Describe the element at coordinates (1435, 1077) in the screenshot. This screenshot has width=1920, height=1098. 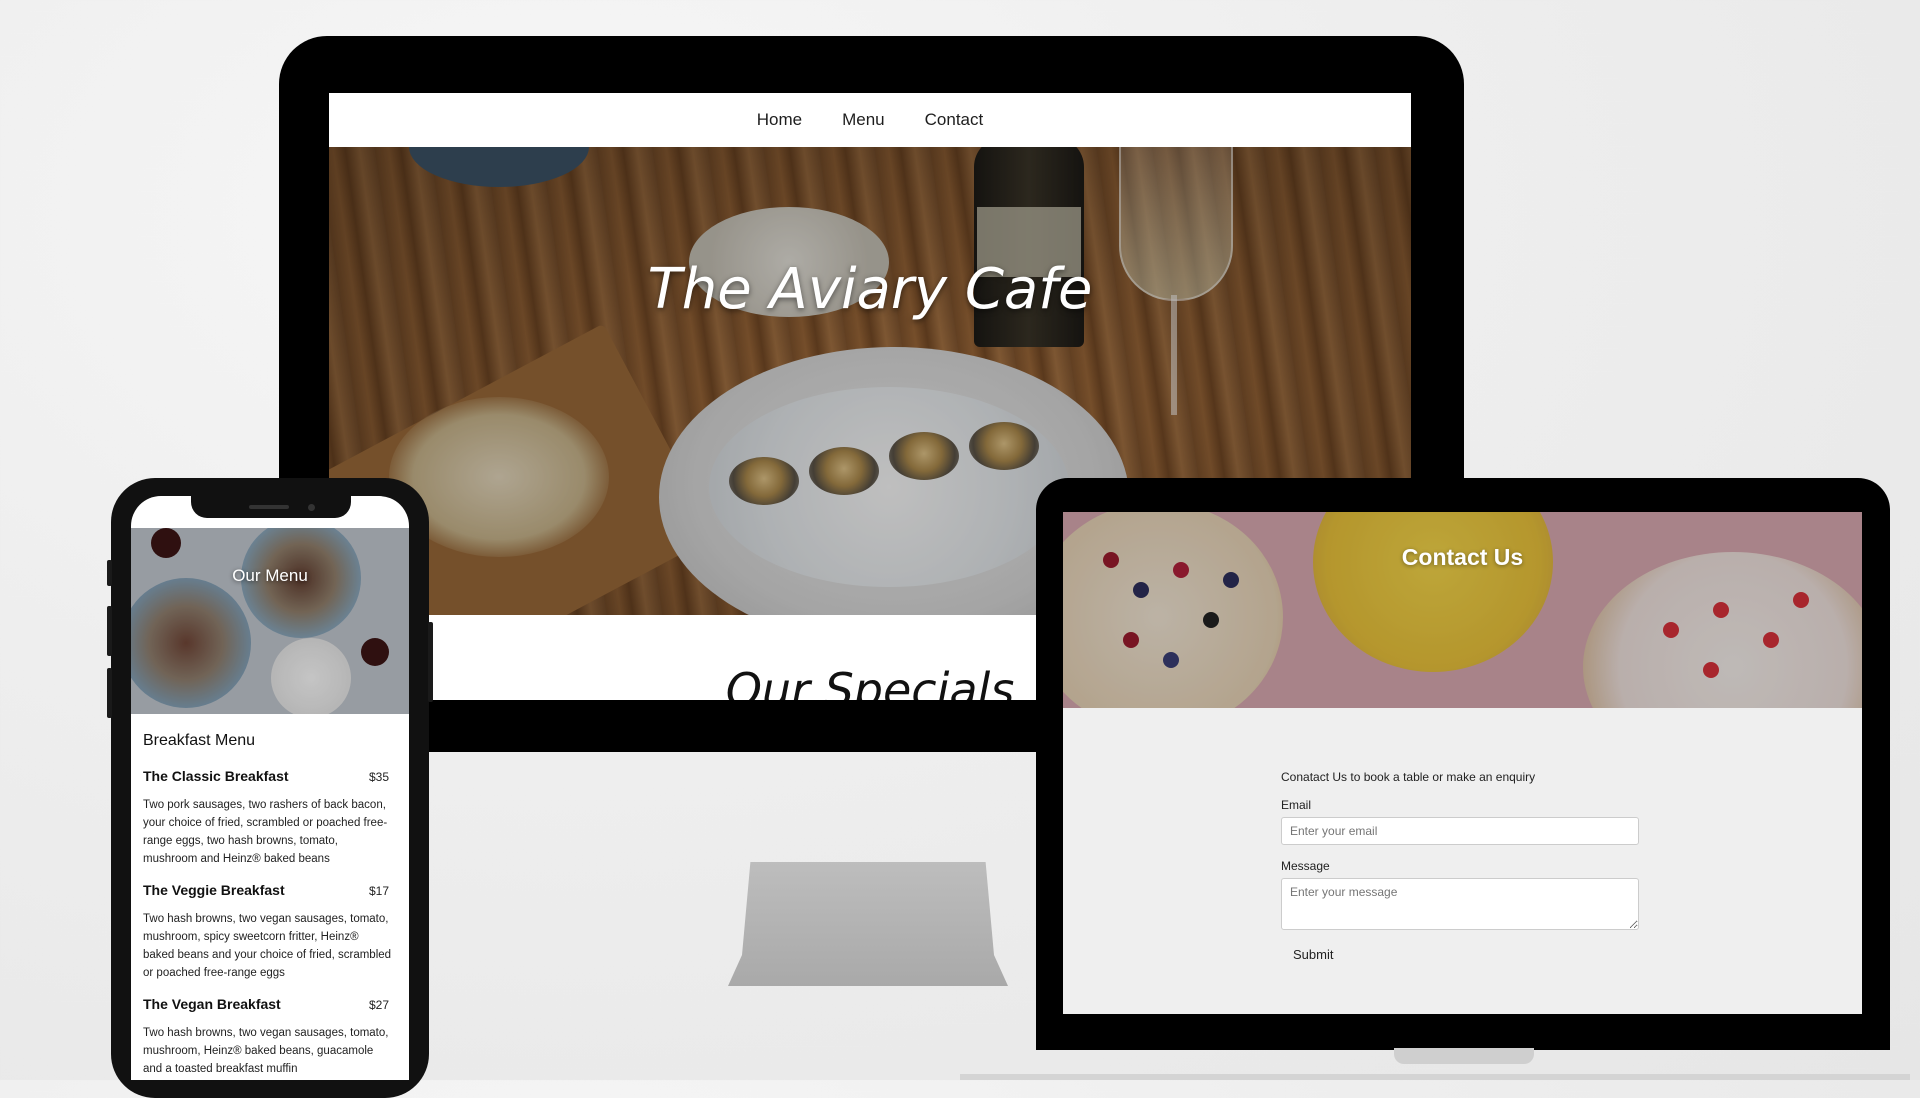
I see `laptop-deck` at that location.